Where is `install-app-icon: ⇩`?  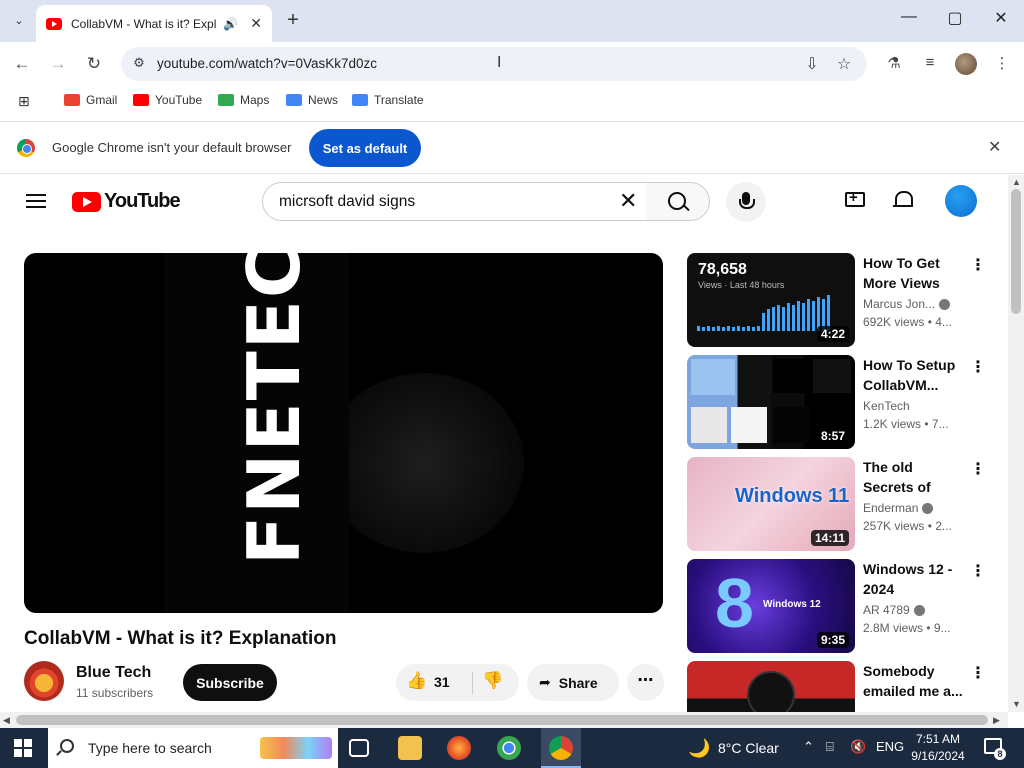 install-app-icon: ⇩ is located at coordinates (812, 64).